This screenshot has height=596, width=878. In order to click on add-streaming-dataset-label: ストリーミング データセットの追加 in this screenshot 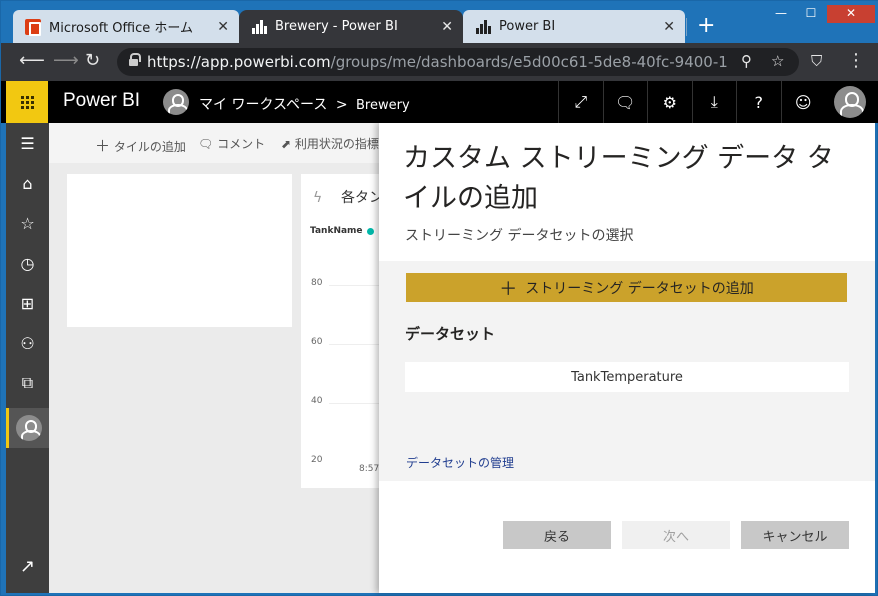, I will do `click(639, 288)`.